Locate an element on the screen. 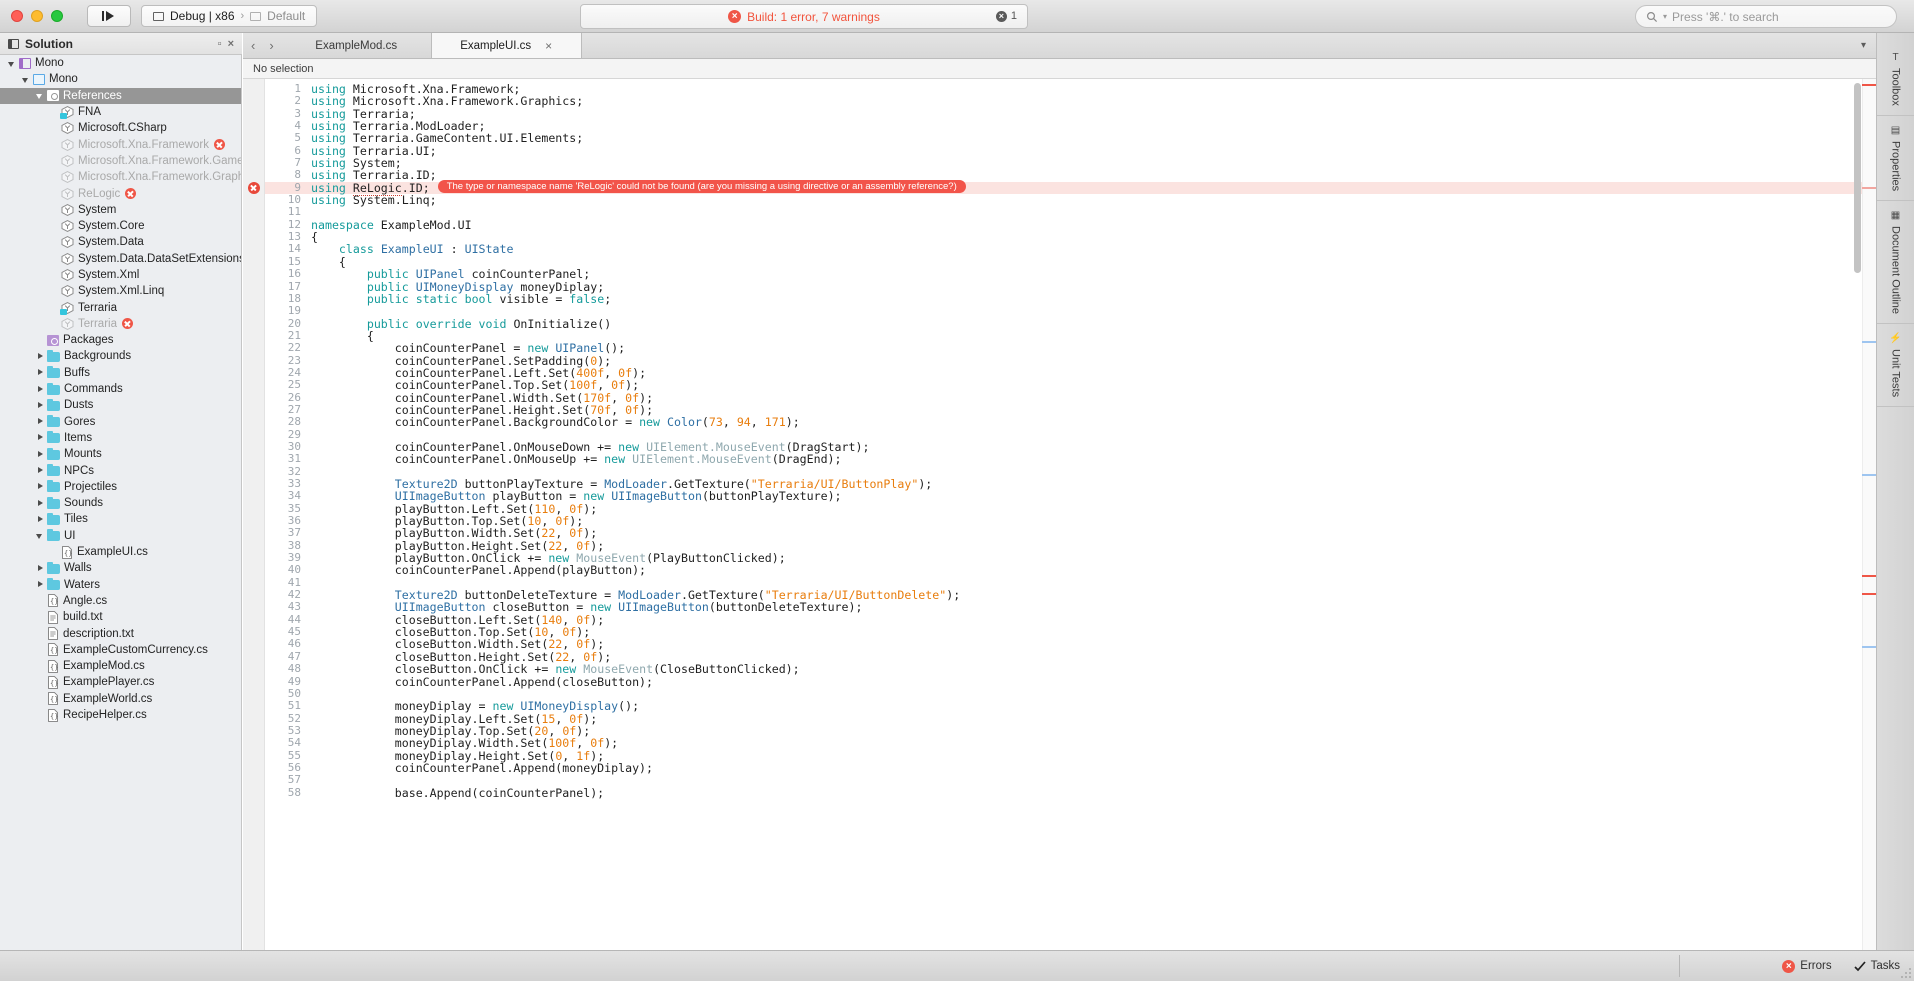 The width and height of the screenshot is (1914, 981). tree-item-system-core: System.Core is located at coordinates (120, 226).